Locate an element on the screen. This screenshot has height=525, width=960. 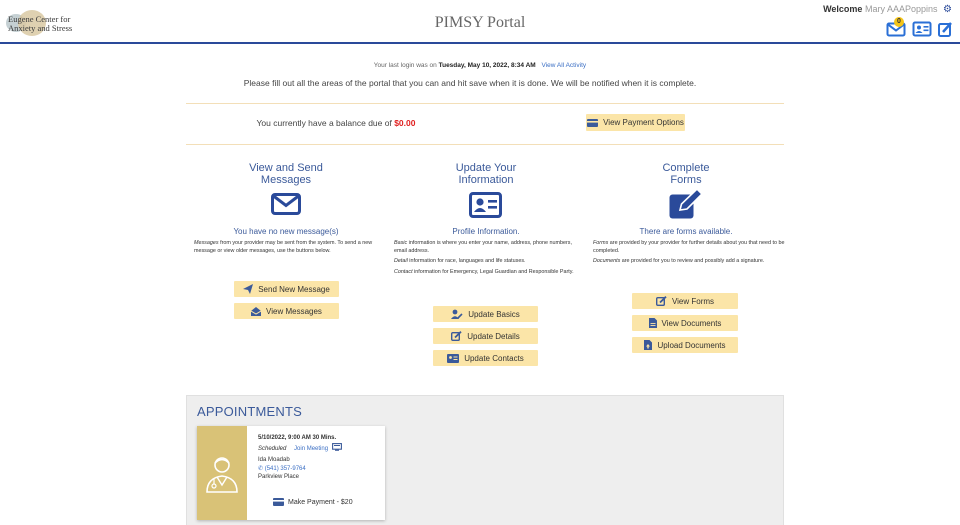
view-all-activity-link: View All Activity is located at coordinates (564, 65).